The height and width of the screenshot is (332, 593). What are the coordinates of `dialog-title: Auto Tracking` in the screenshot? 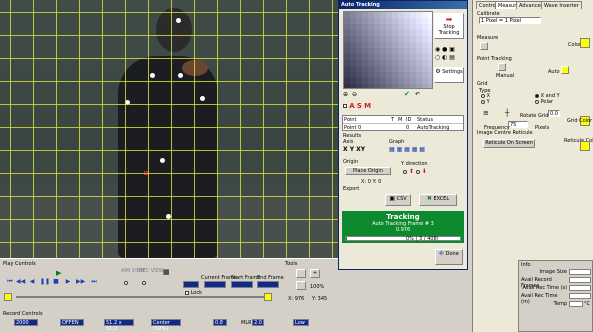 It's located at (403, 5).